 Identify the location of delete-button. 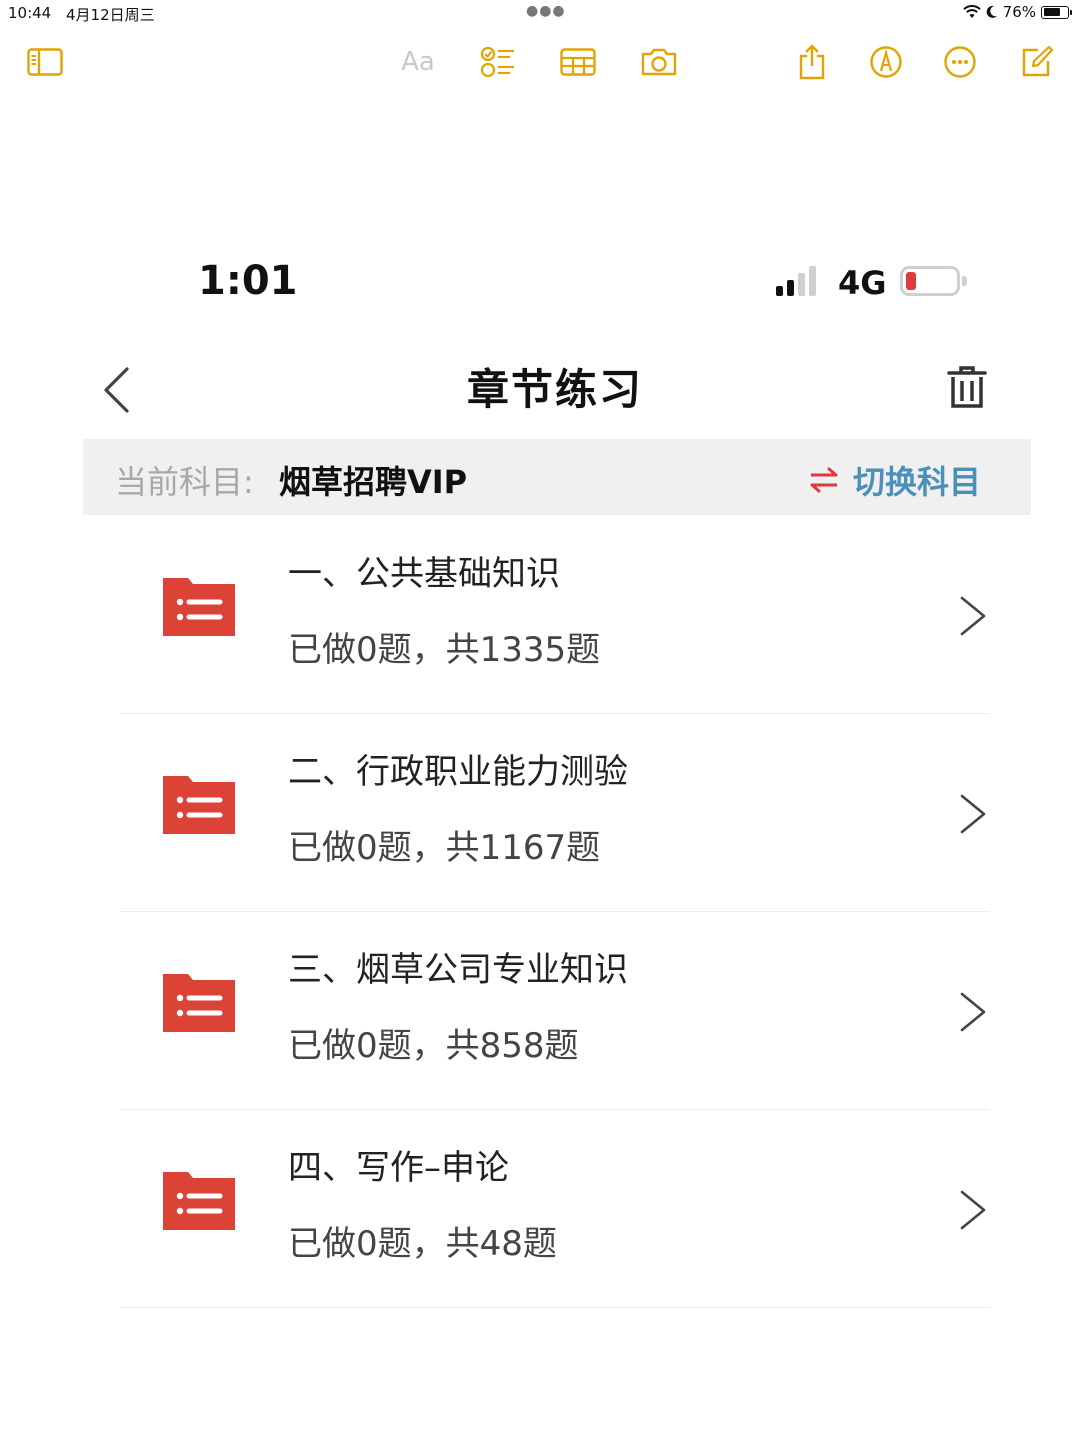
(967, 387).